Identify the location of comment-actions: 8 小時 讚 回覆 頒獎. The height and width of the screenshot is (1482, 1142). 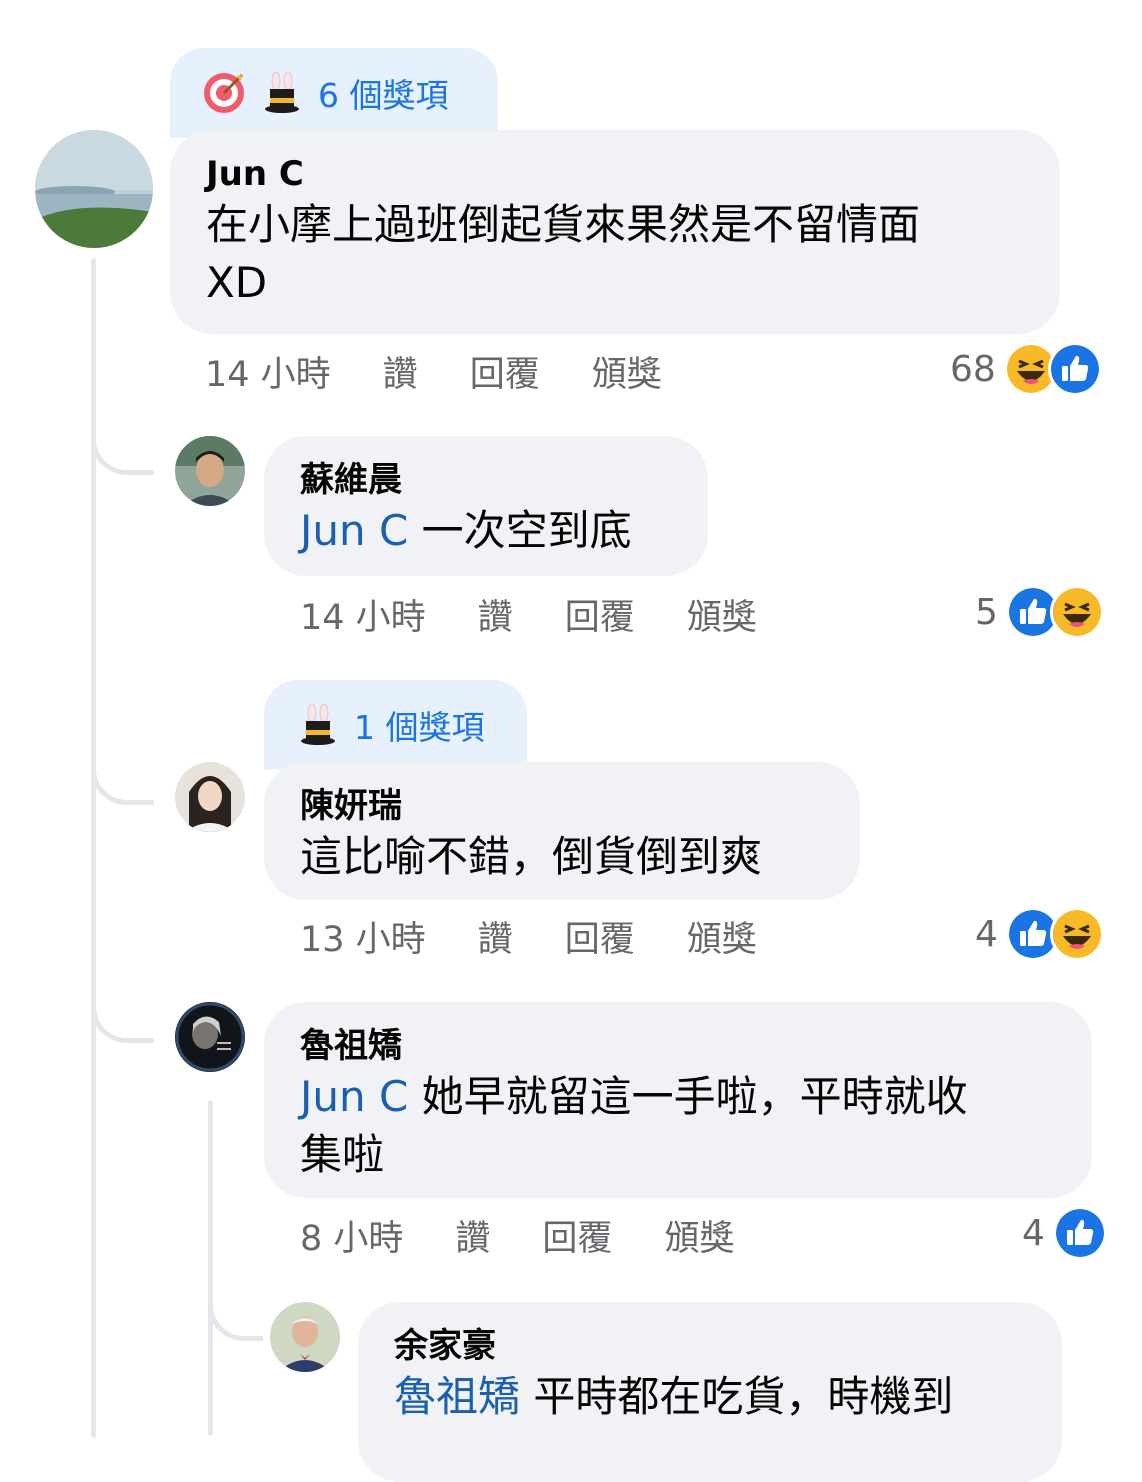
(543, 1235).